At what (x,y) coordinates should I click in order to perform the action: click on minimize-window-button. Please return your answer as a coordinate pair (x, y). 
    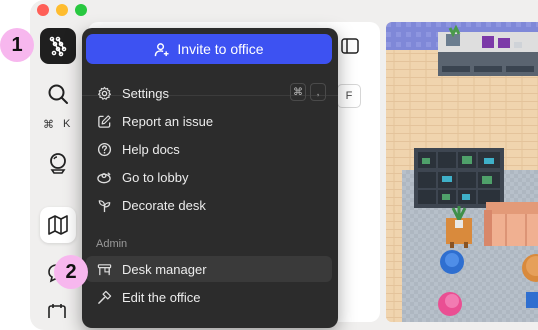
    Looking at the image, I should click on (62, 10).